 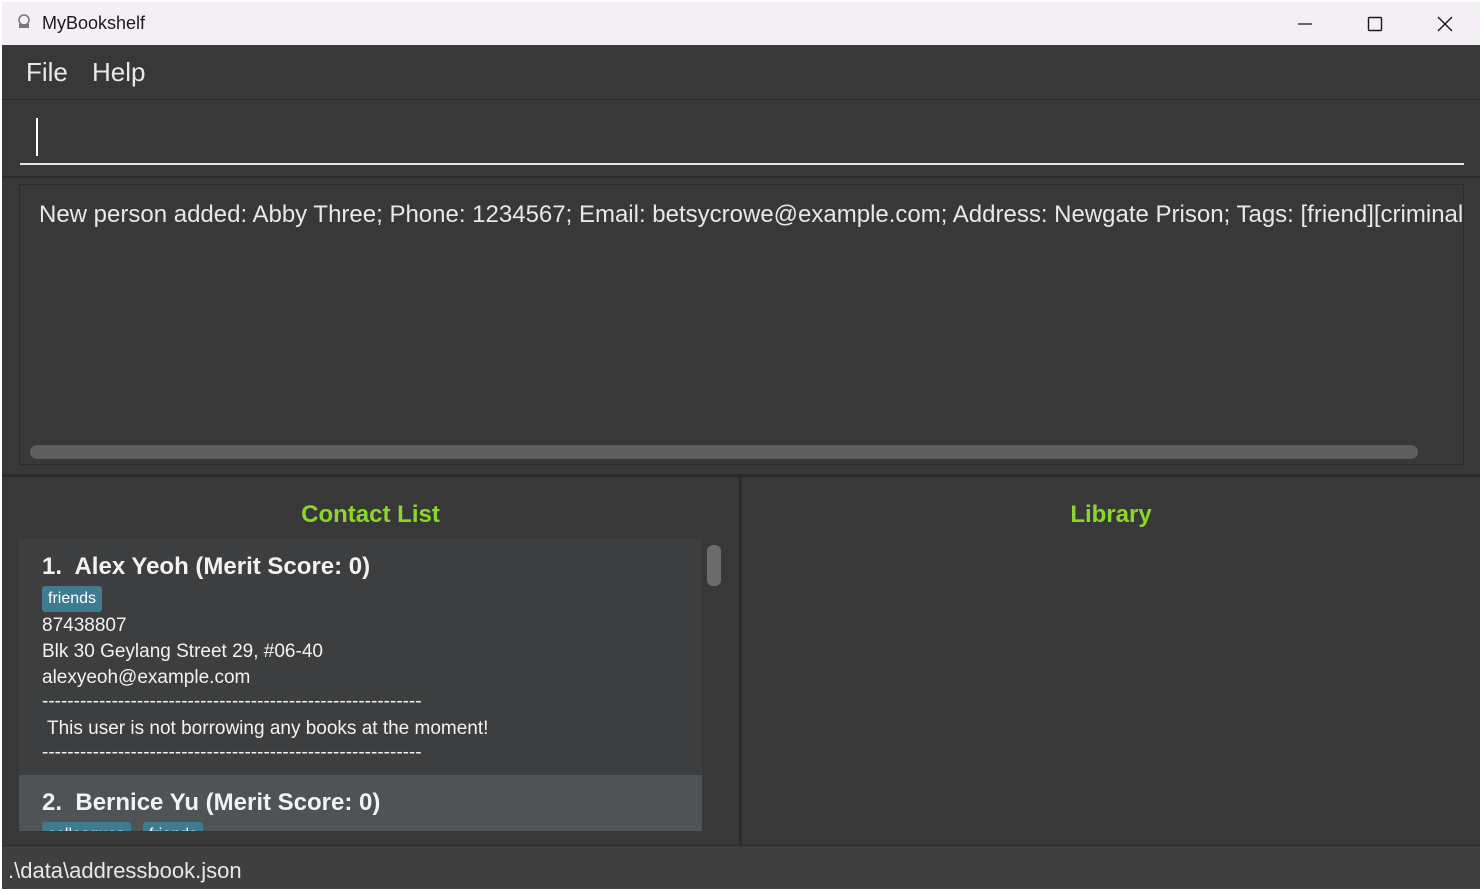 What do you see at coordinates (370, 514) in the screenshot?
I see `contact-list-title: Contact List` at bounding box center [370, 514].